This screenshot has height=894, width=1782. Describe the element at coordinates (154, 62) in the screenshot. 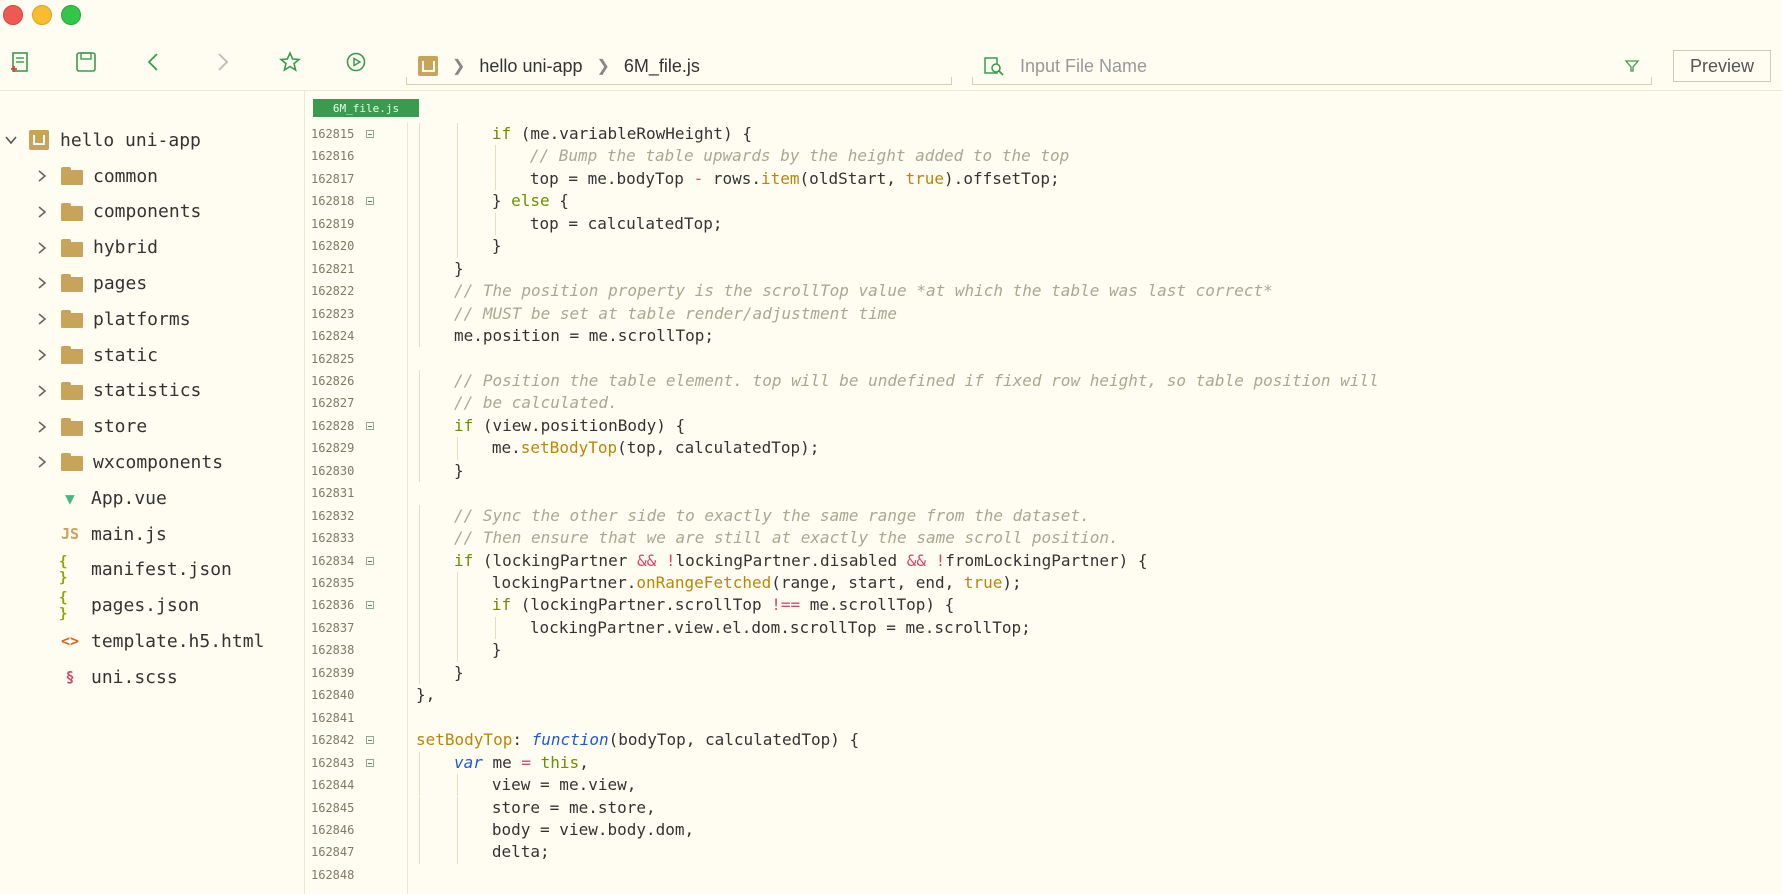

I see `back-icon` at that location.